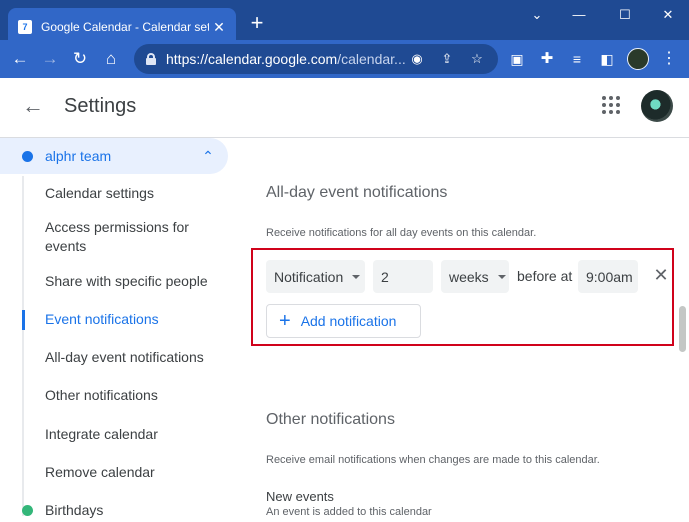 Image resolution: width=689 pixels, height=522 pixels. I want to click on notification-unit-select: weeks, so click(475, 276).